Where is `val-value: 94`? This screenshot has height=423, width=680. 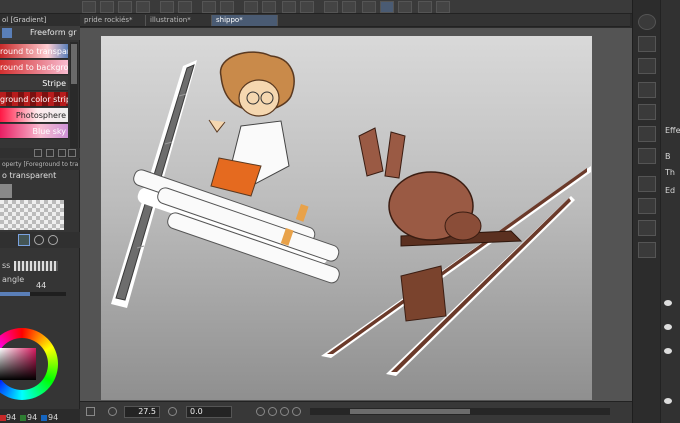 val-value: 94 is located at coordinates (53, 417).